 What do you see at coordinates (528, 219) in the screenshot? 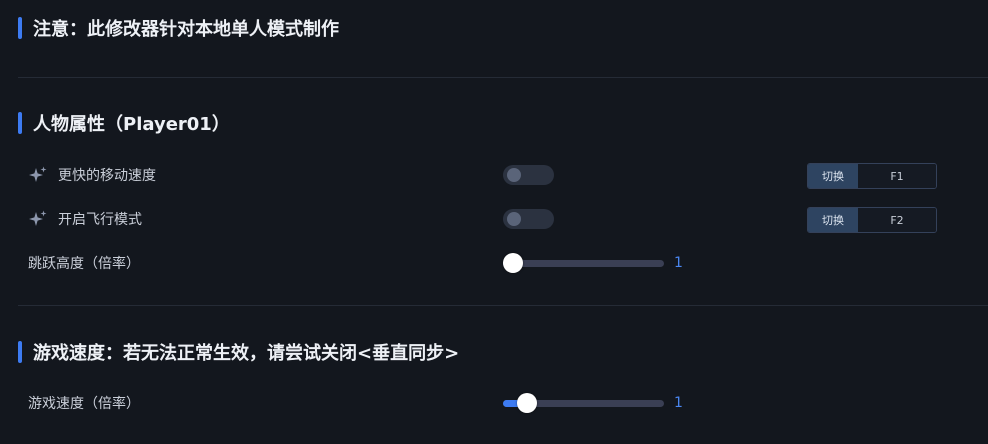
I see `fly-mode-toggle` at bounding box center [528, 219].